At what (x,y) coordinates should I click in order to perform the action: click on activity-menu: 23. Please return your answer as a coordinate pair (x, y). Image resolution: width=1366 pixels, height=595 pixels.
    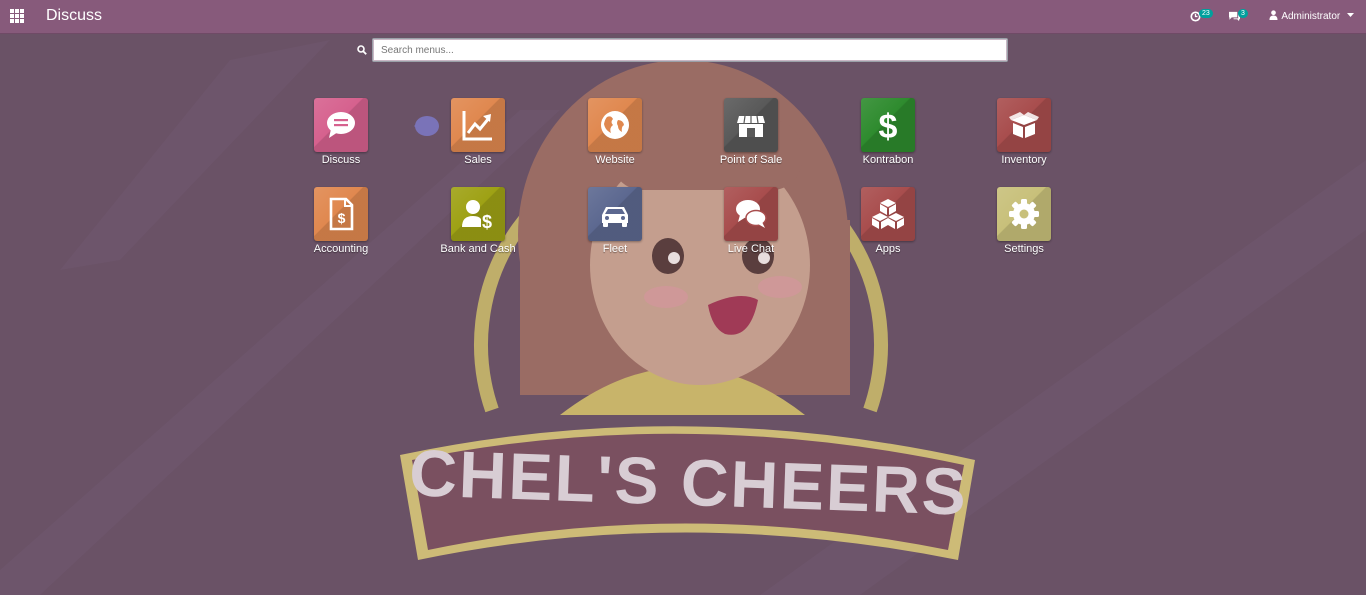
    Looking at the image, I should click on (1202, 17).